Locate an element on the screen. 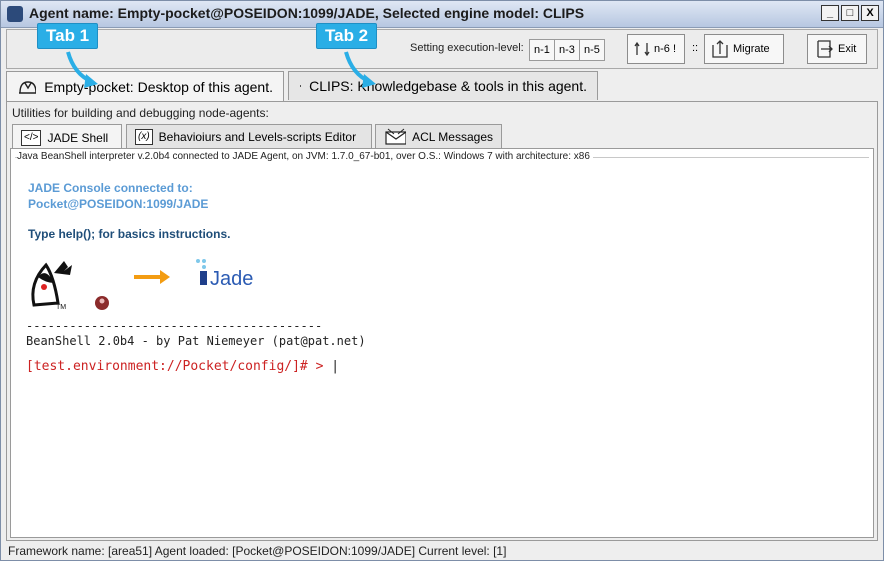 This screenshot has width=884, height=561. java-duke-logo: TM is located at coordinates (70, 286).